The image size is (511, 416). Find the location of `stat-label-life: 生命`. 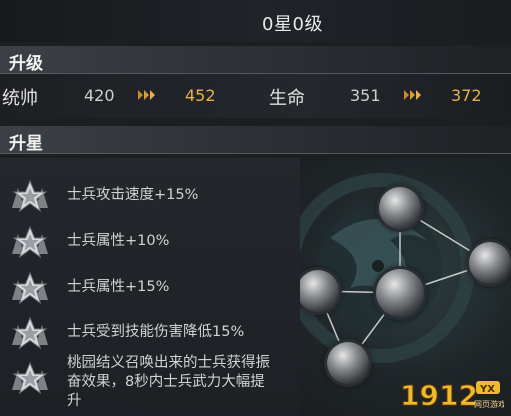

stat-label-life: 生命 is located at coordinates (287, 98).